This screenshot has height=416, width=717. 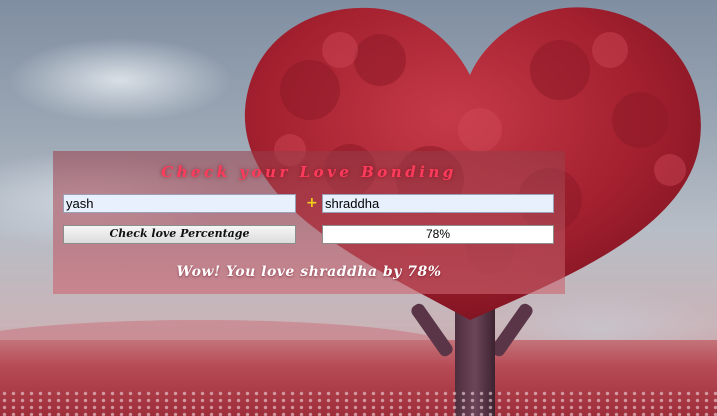 I want to click on plus-icon: +, so click(x=312, y=203).